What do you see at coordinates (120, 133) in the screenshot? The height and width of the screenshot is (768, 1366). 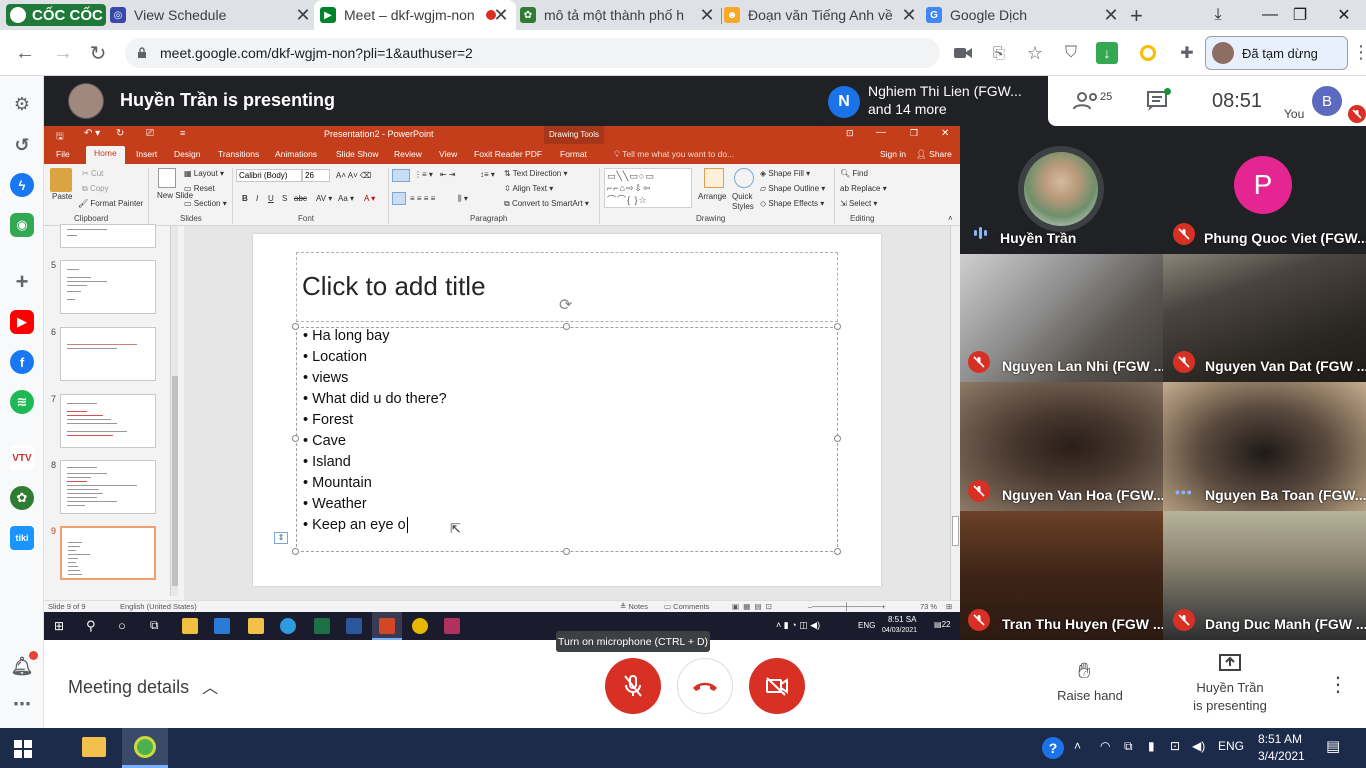 I see `ppt-redo-icon: ↻` at bounding box center [120, 133].